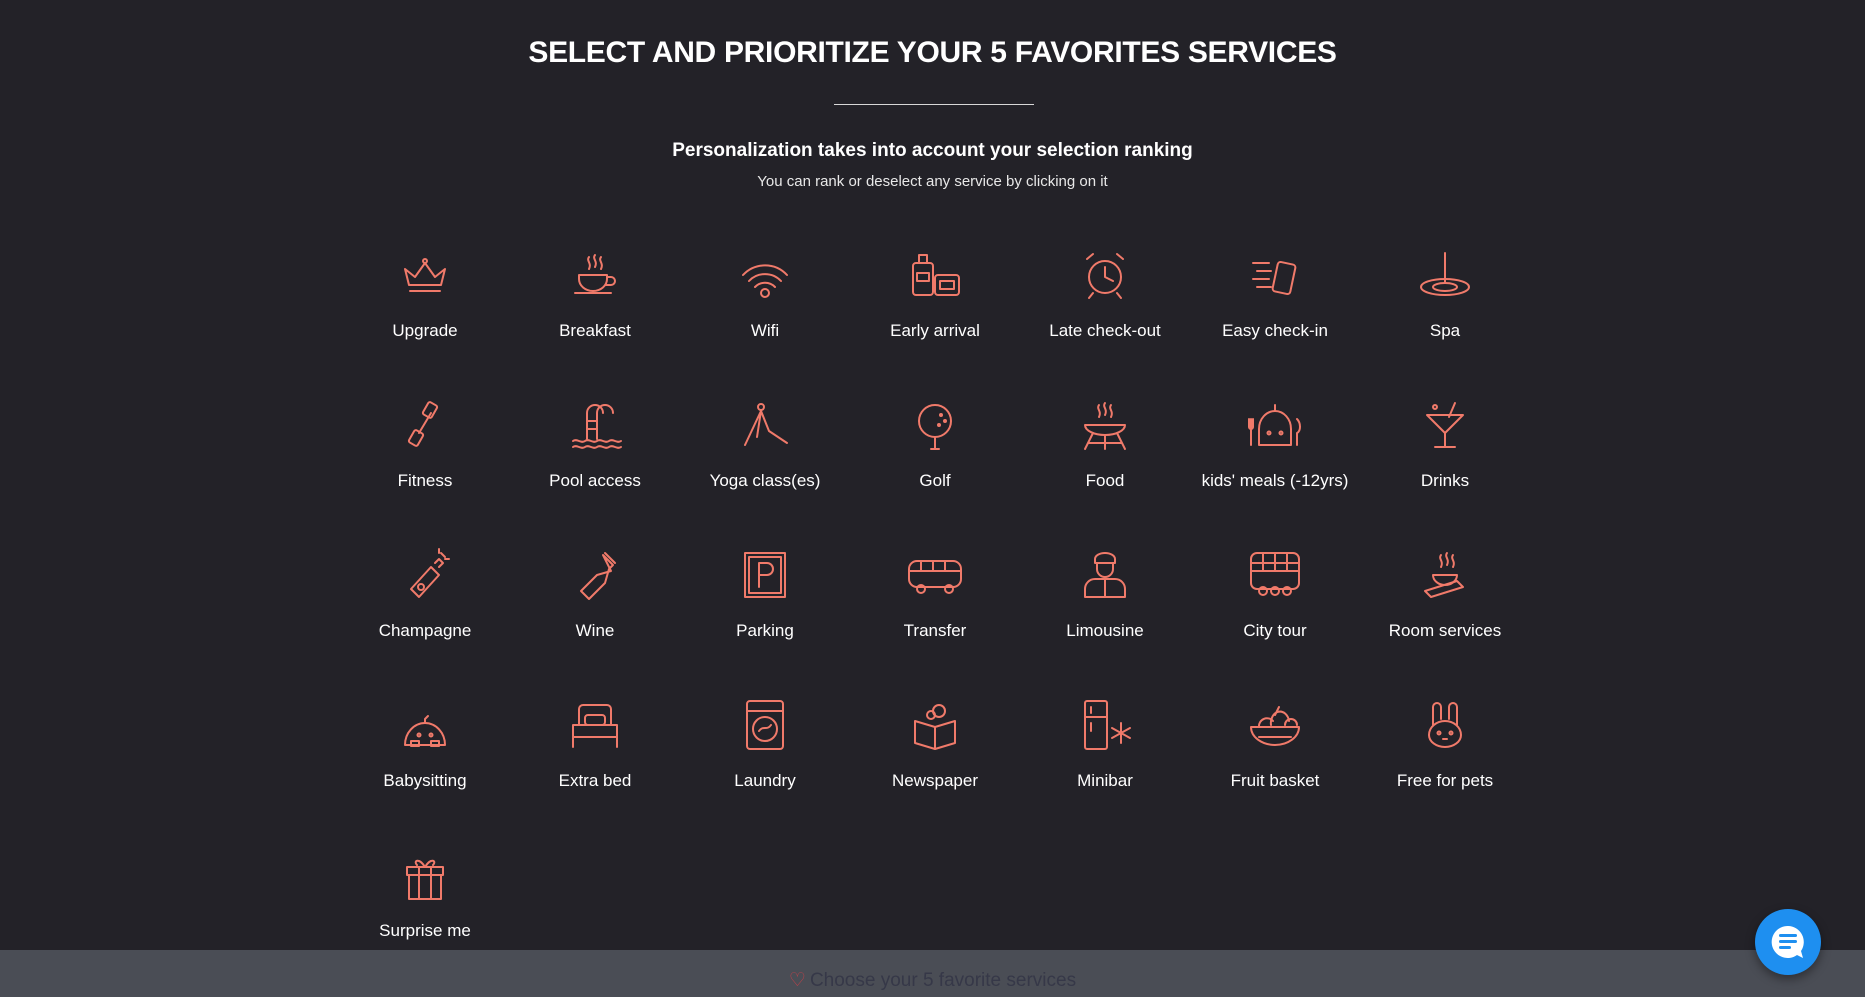 The width and height of the screenshot is (1865, 997). Describe the element at coordinates (766, 424) in the screenshot. I see `yoga-icon` at that location.